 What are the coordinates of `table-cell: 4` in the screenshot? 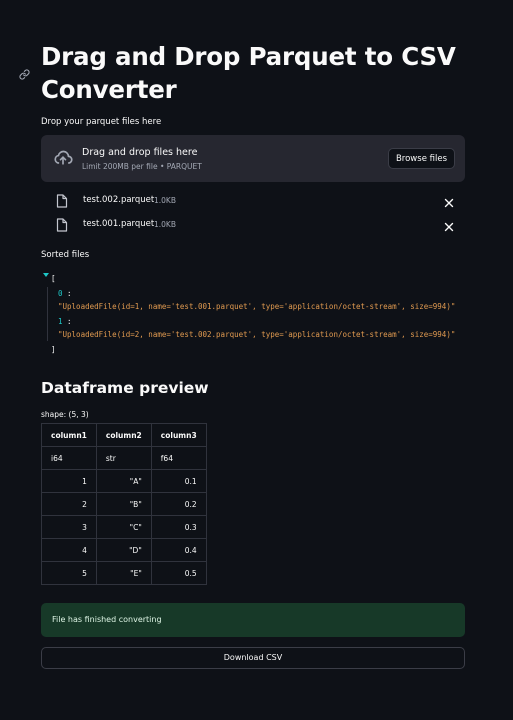 It's located at (69, 550).